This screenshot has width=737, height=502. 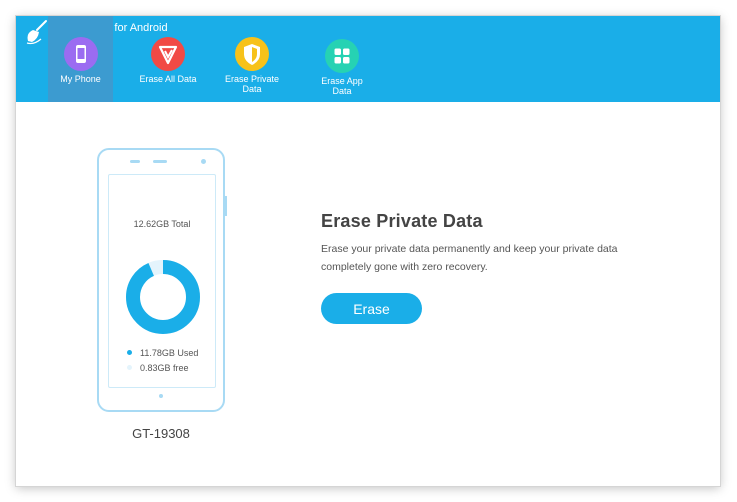 What do you see at coordinates (252, 89) in the screenshot?
I see `nav-label-erase-private-line2: Data` at bounding box center [252, 89].